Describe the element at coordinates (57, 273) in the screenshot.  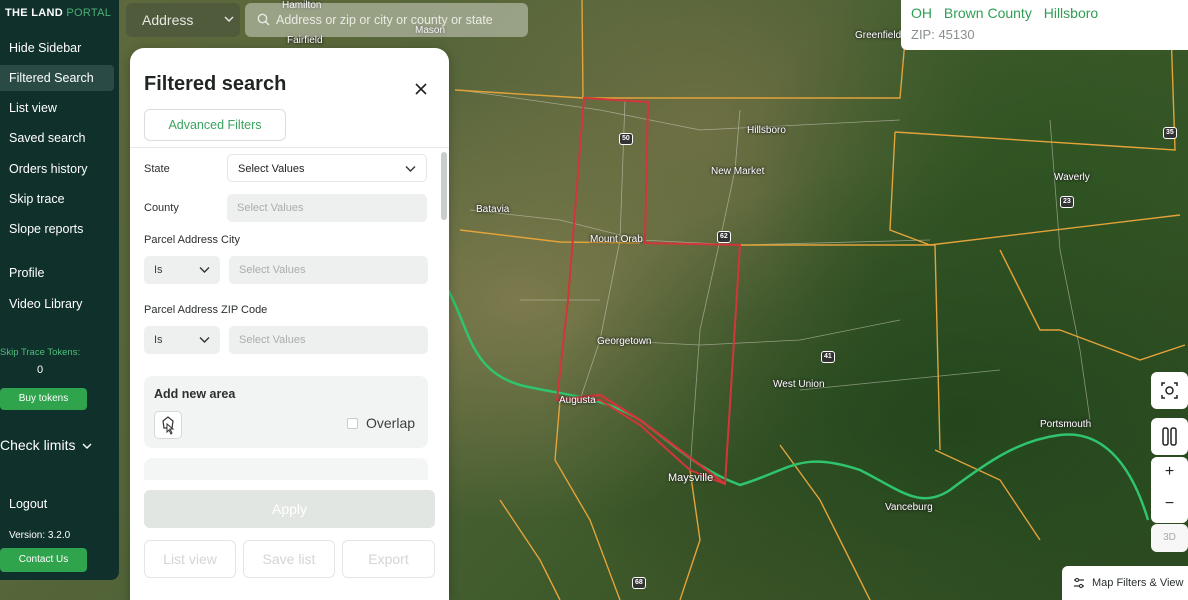
I see `sidebar-item-profile: Profile` at that location.